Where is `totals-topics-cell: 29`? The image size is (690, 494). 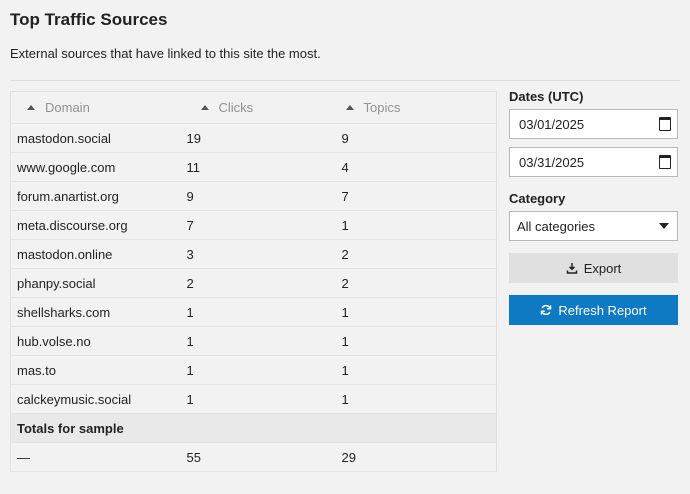 totals-topics-cell: 29 is located at coordinates (416, 457).